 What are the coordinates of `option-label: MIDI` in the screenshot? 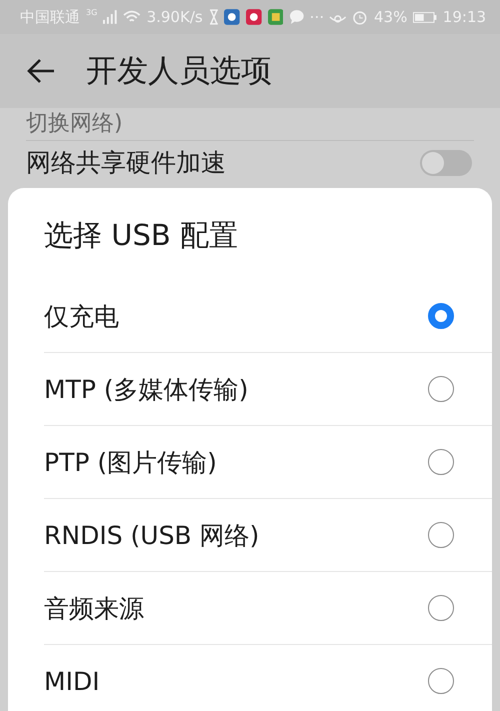 It's located at (72, 681).